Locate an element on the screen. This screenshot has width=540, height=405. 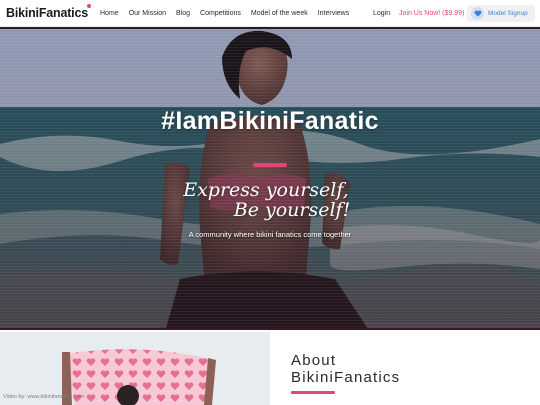
nav-interviews: Interviews is located at coordinates (334, 13).